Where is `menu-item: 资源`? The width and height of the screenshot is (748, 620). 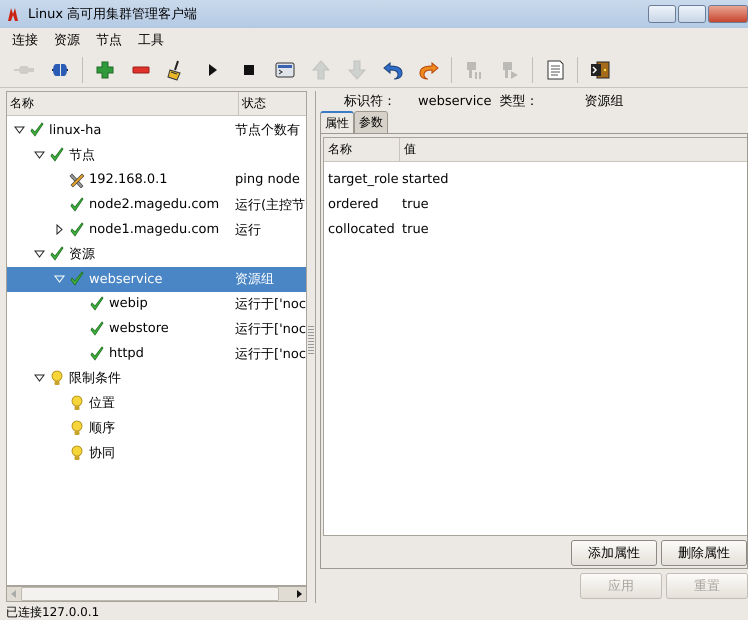 menu-item: 资源 is located at coordinates (67, 40).